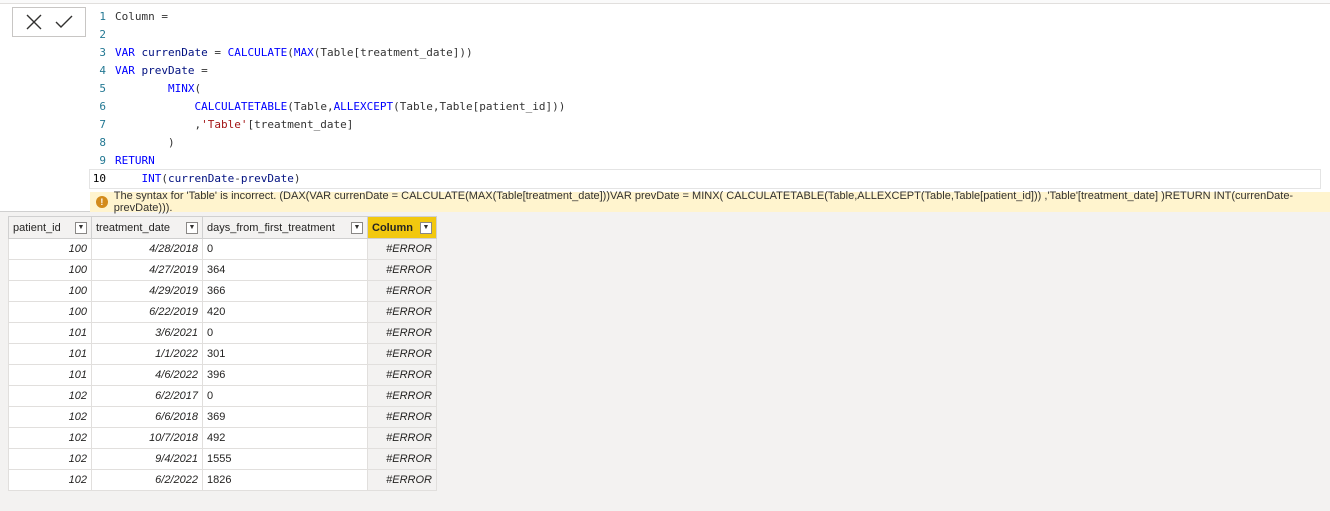  I want to click on column-header-column: Column ▼, so click(402, 227).